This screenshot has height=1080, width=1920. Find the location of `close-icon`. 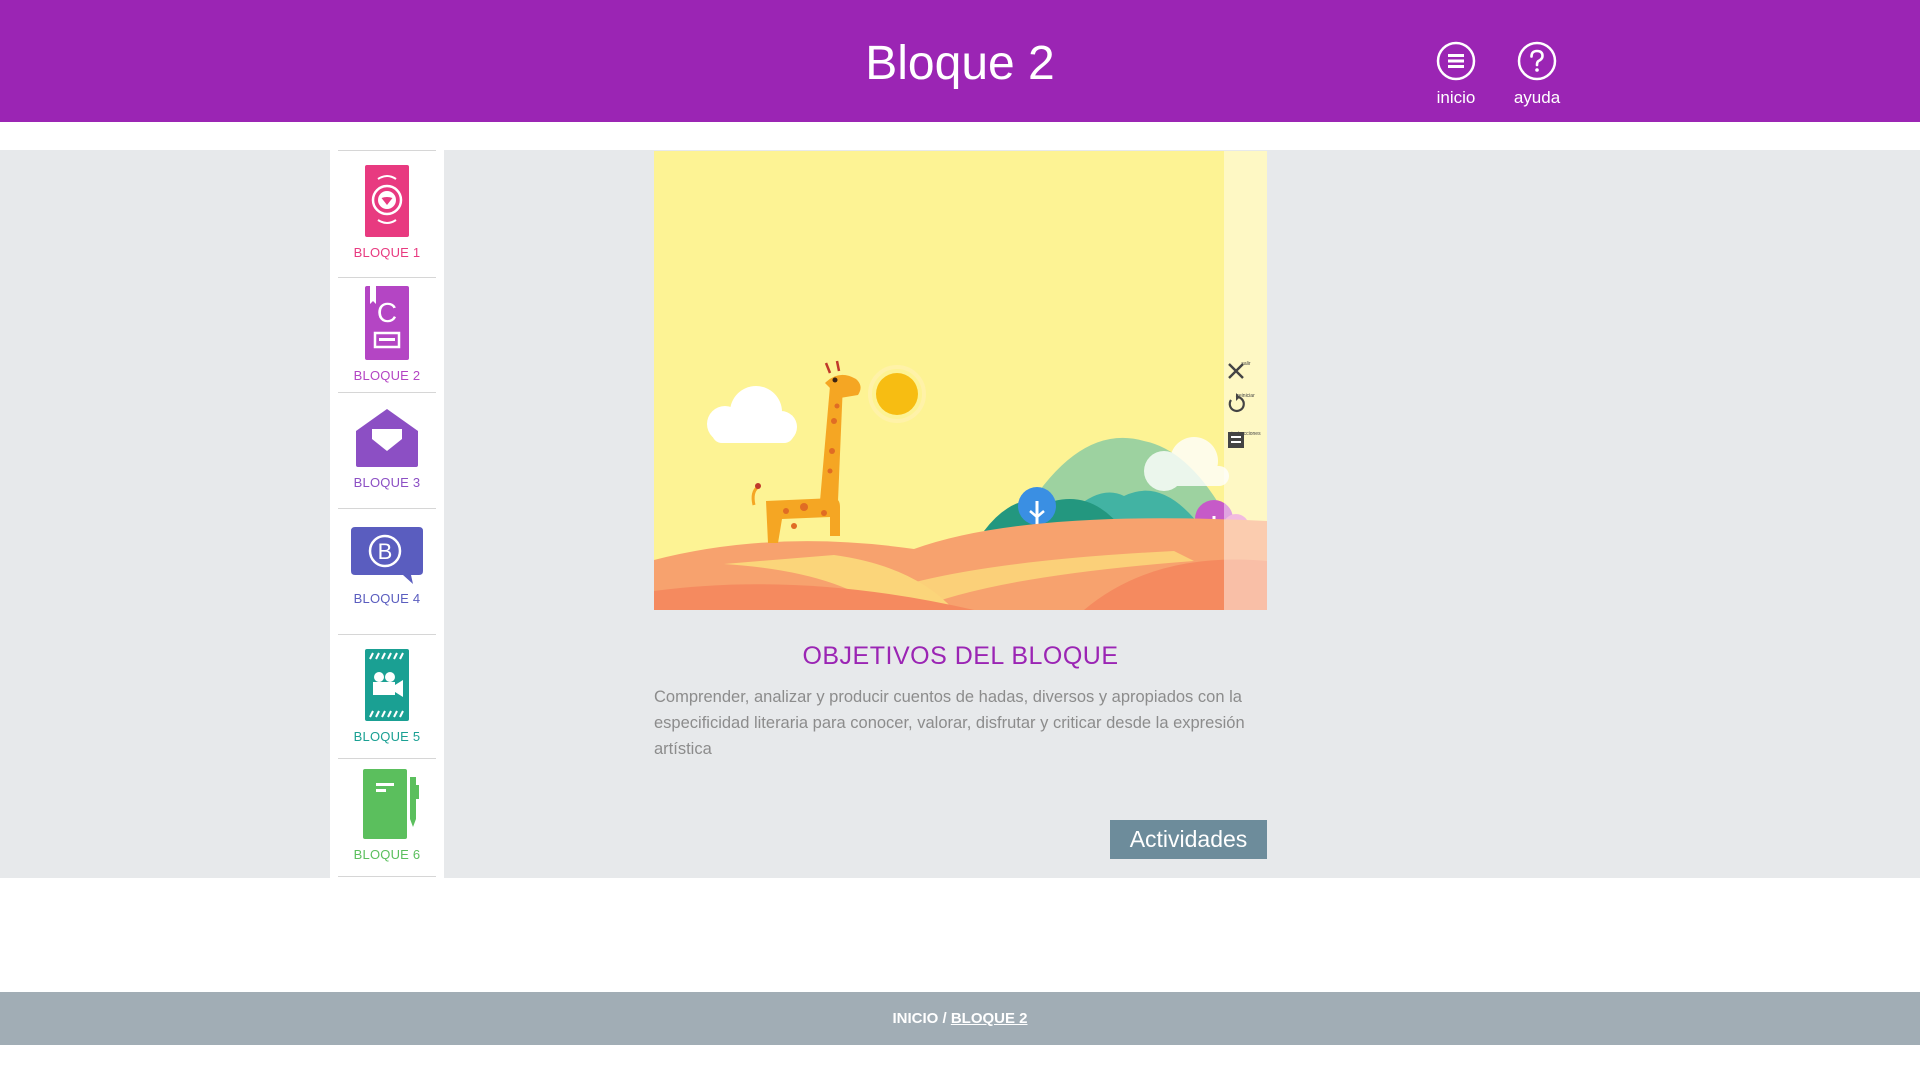

close-icon is located at coordinates (1236, 371).